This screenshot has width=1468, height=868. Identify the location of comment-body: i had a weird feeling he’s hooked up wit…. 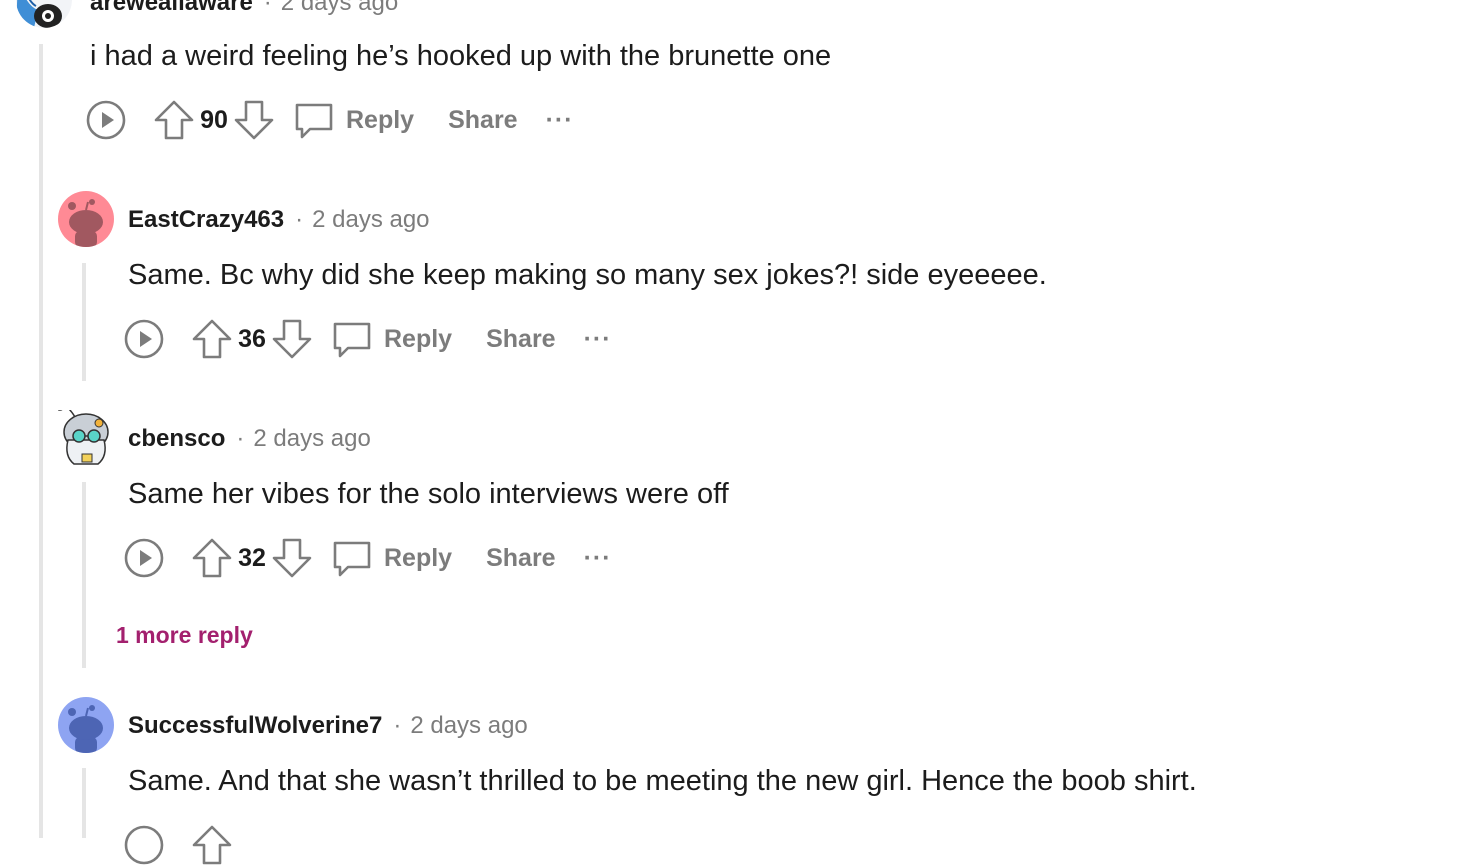
(461, 56).